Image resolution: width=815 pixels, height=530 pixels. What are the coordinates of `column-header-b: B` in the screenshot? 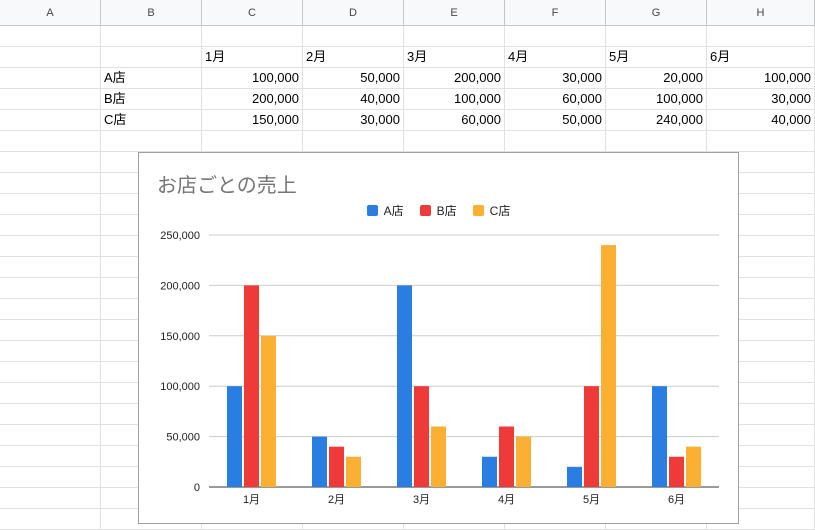 It's located at (151, 13).